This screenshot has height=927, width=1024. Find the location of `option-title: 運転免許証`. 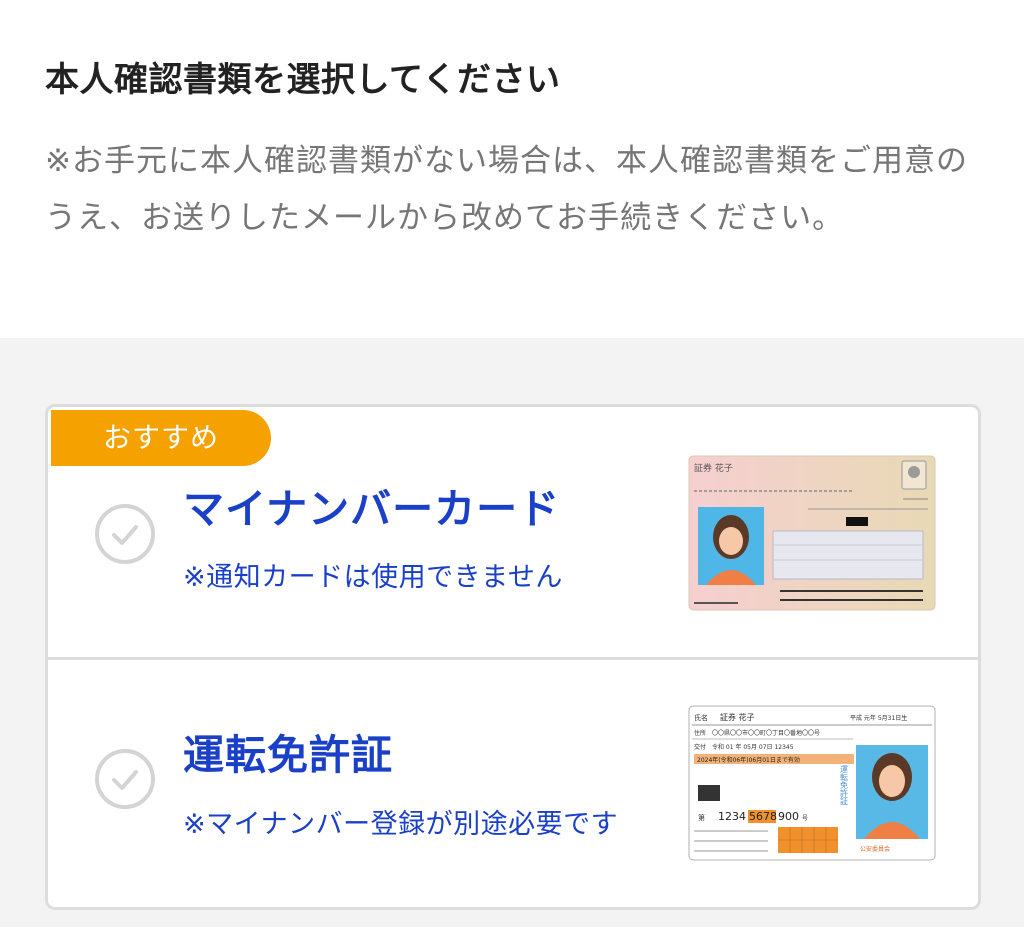

option-title: 運転免許証 is located at coordinates (288, 755).